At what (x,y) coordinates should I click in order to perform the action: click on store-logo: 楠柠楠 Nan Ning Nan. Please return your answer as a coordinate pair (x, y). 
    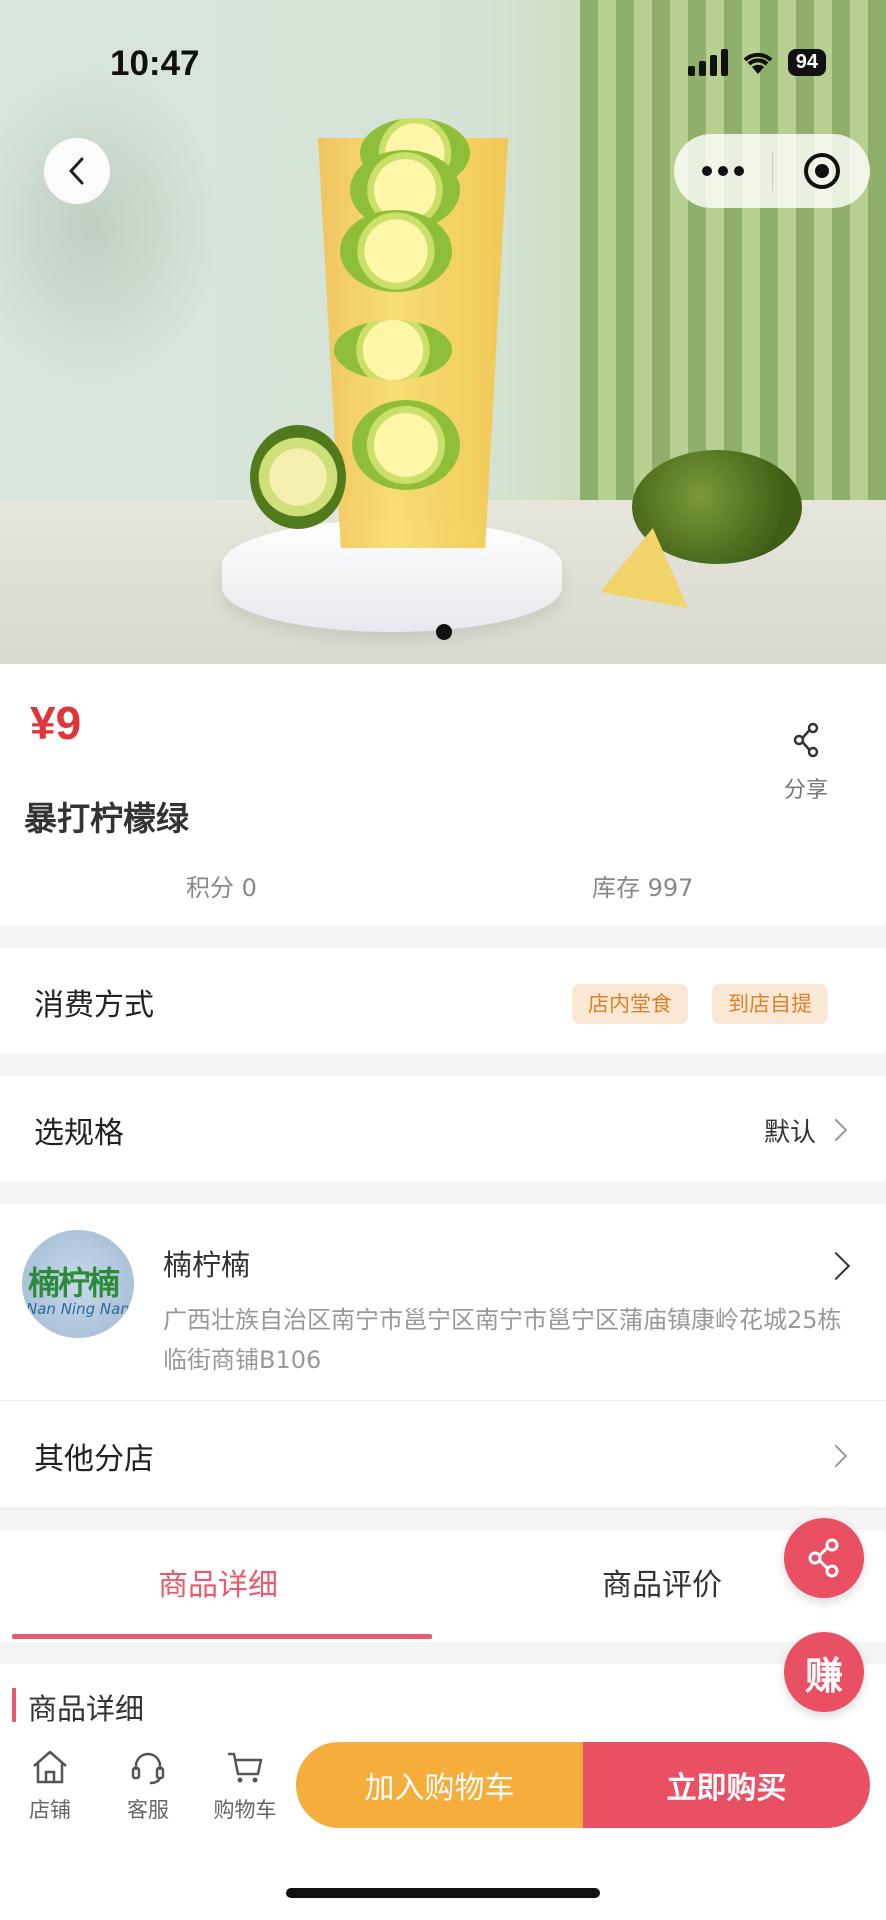
    Looking at the image, I should click on (78, 1284).